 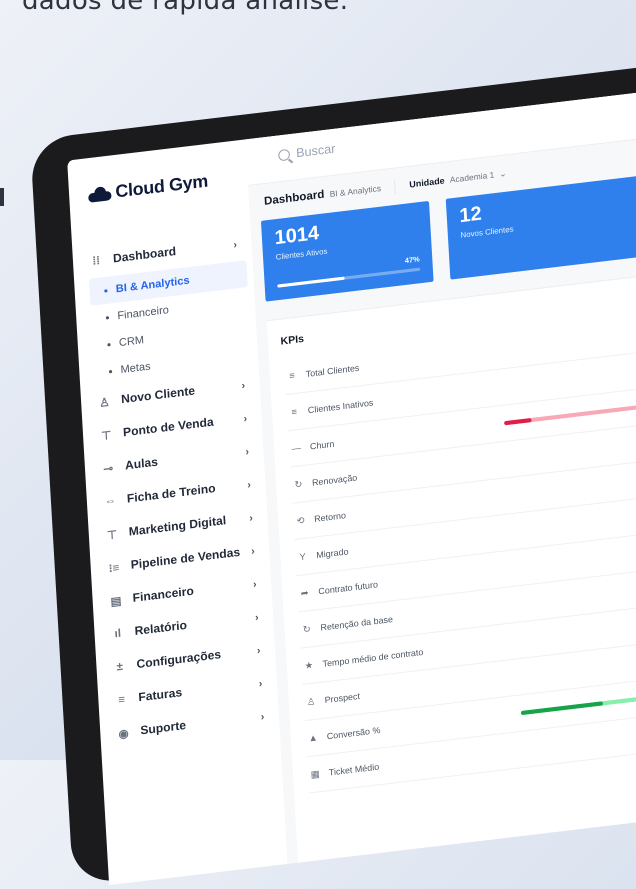 I want to click on kpi-row-label: Renovação, so click(x=334, y=480).